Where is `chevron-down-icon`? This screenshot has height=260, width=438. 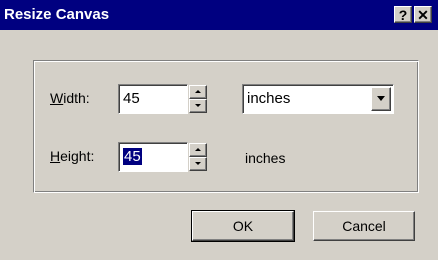 chevron-down-icon is located at coordinates (381, 98).